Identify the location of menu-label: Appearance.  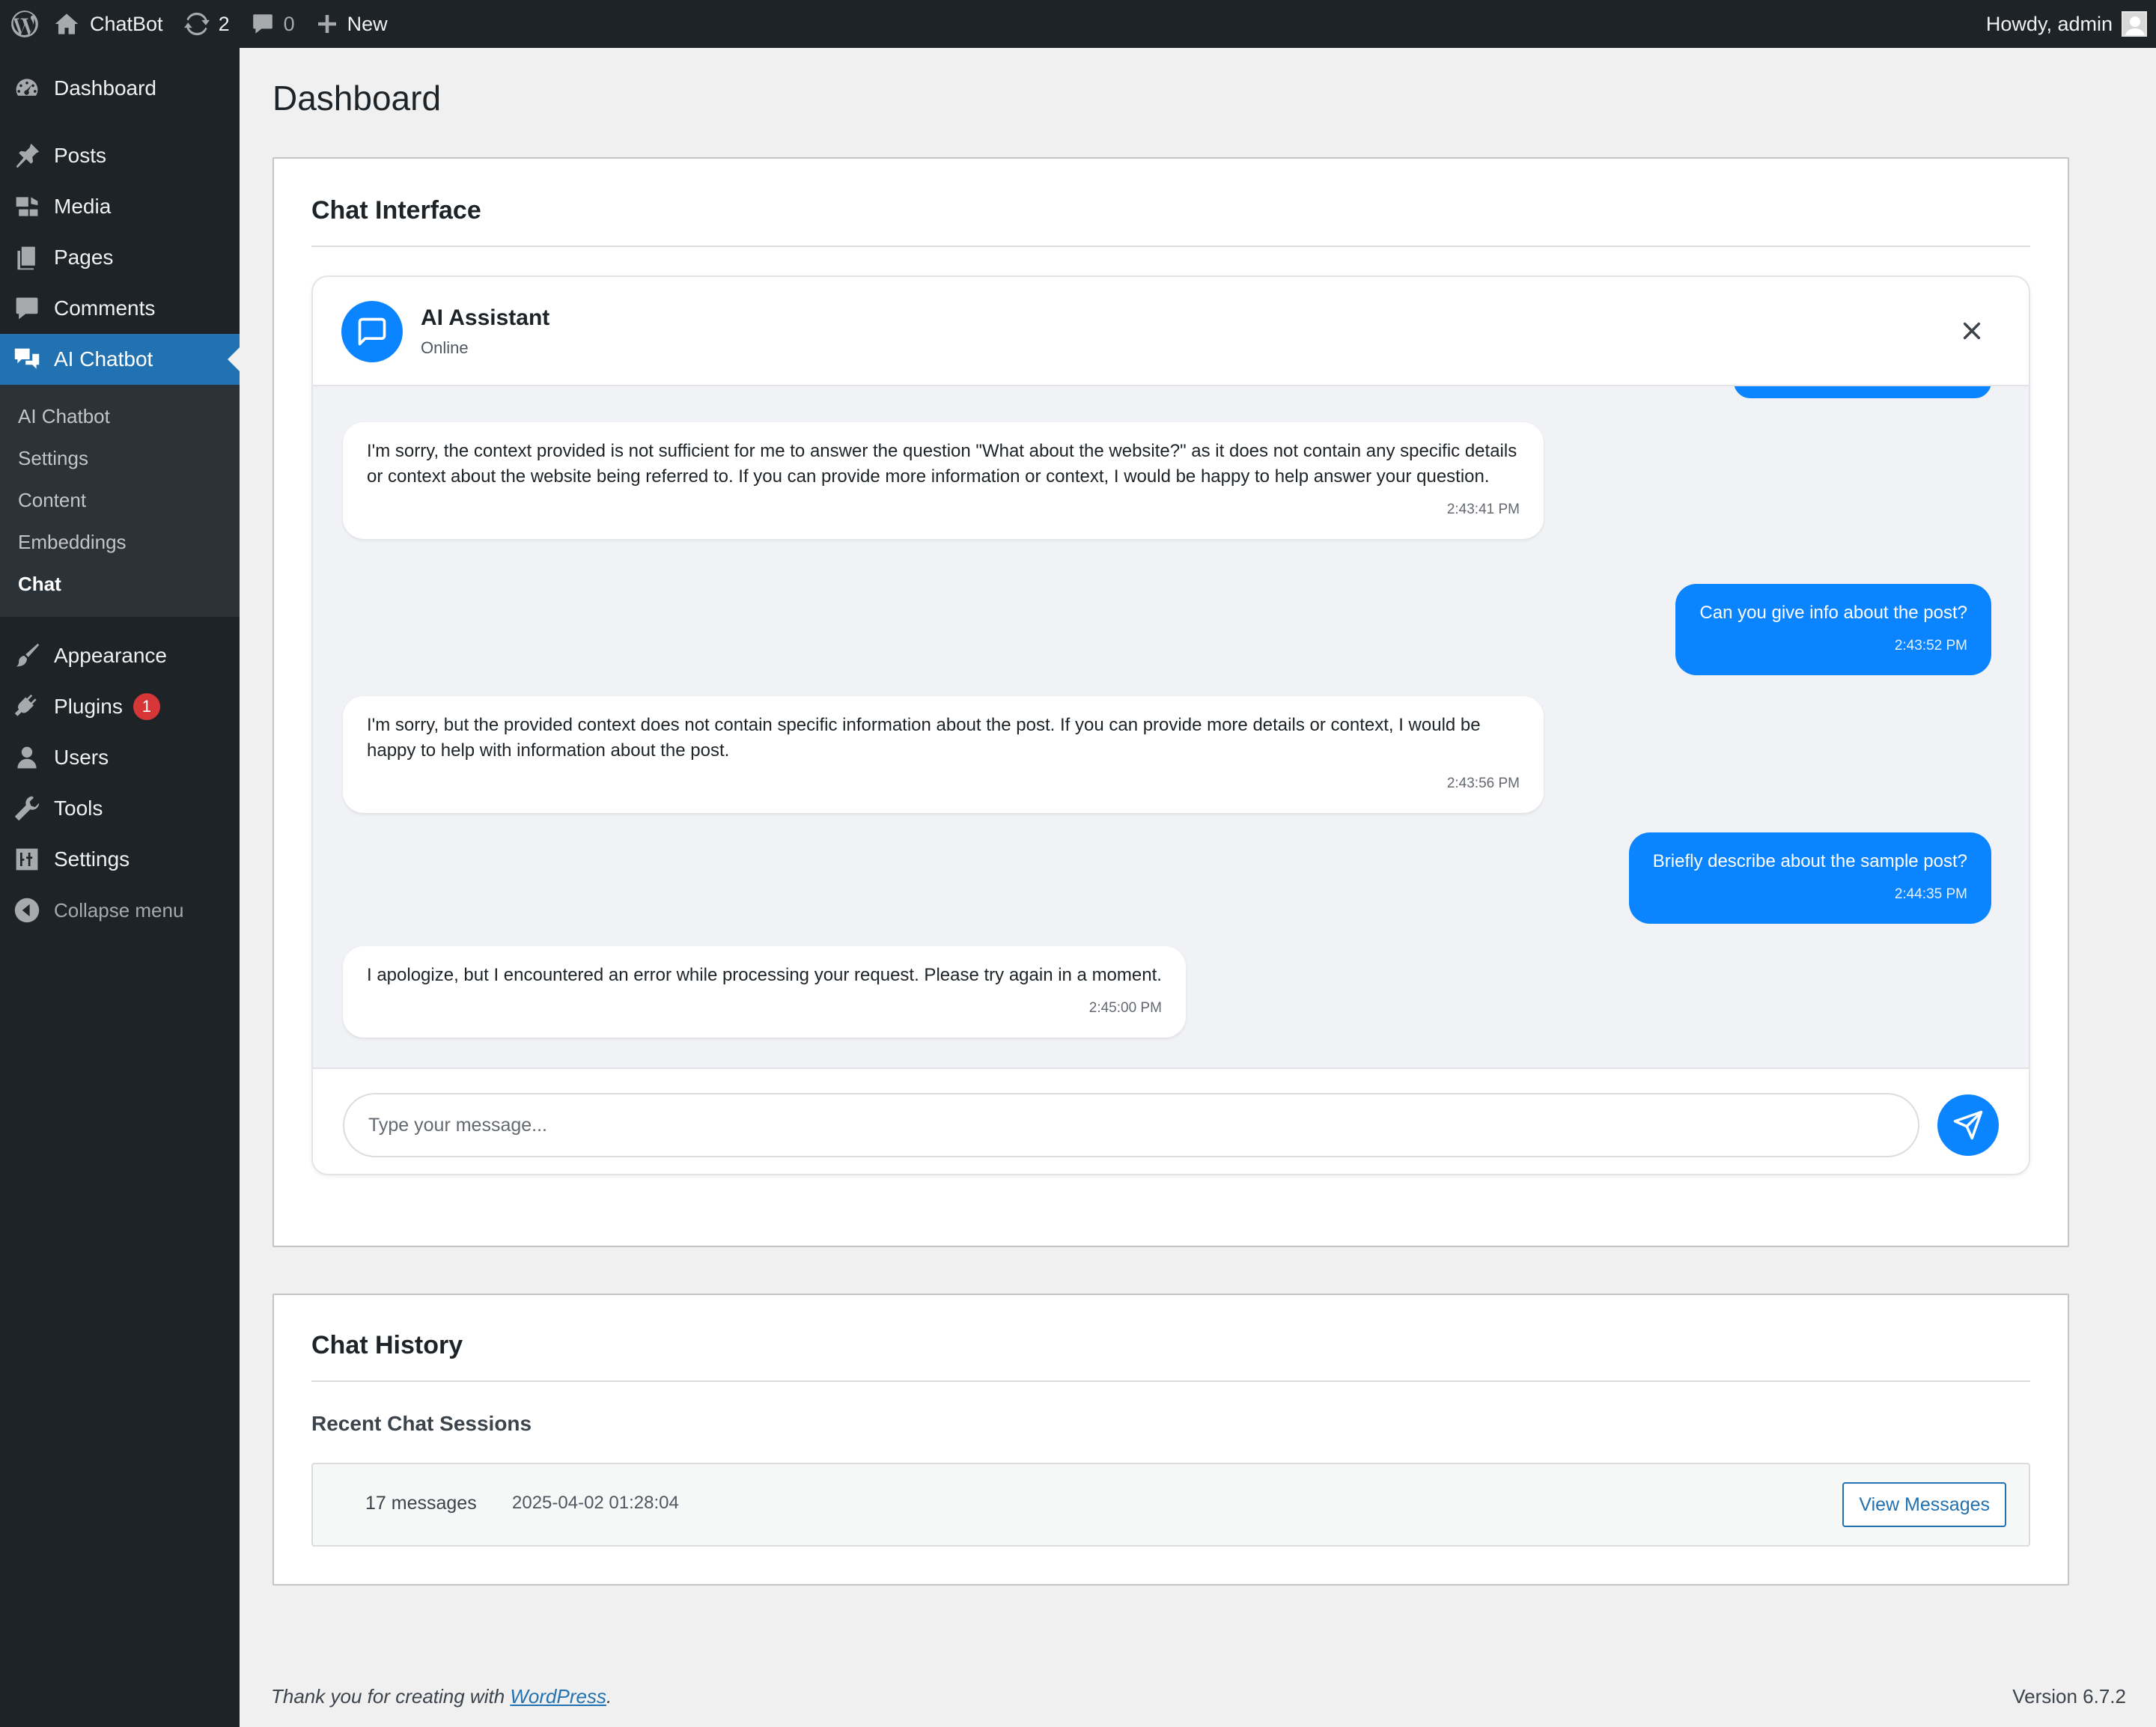
(111, 655).